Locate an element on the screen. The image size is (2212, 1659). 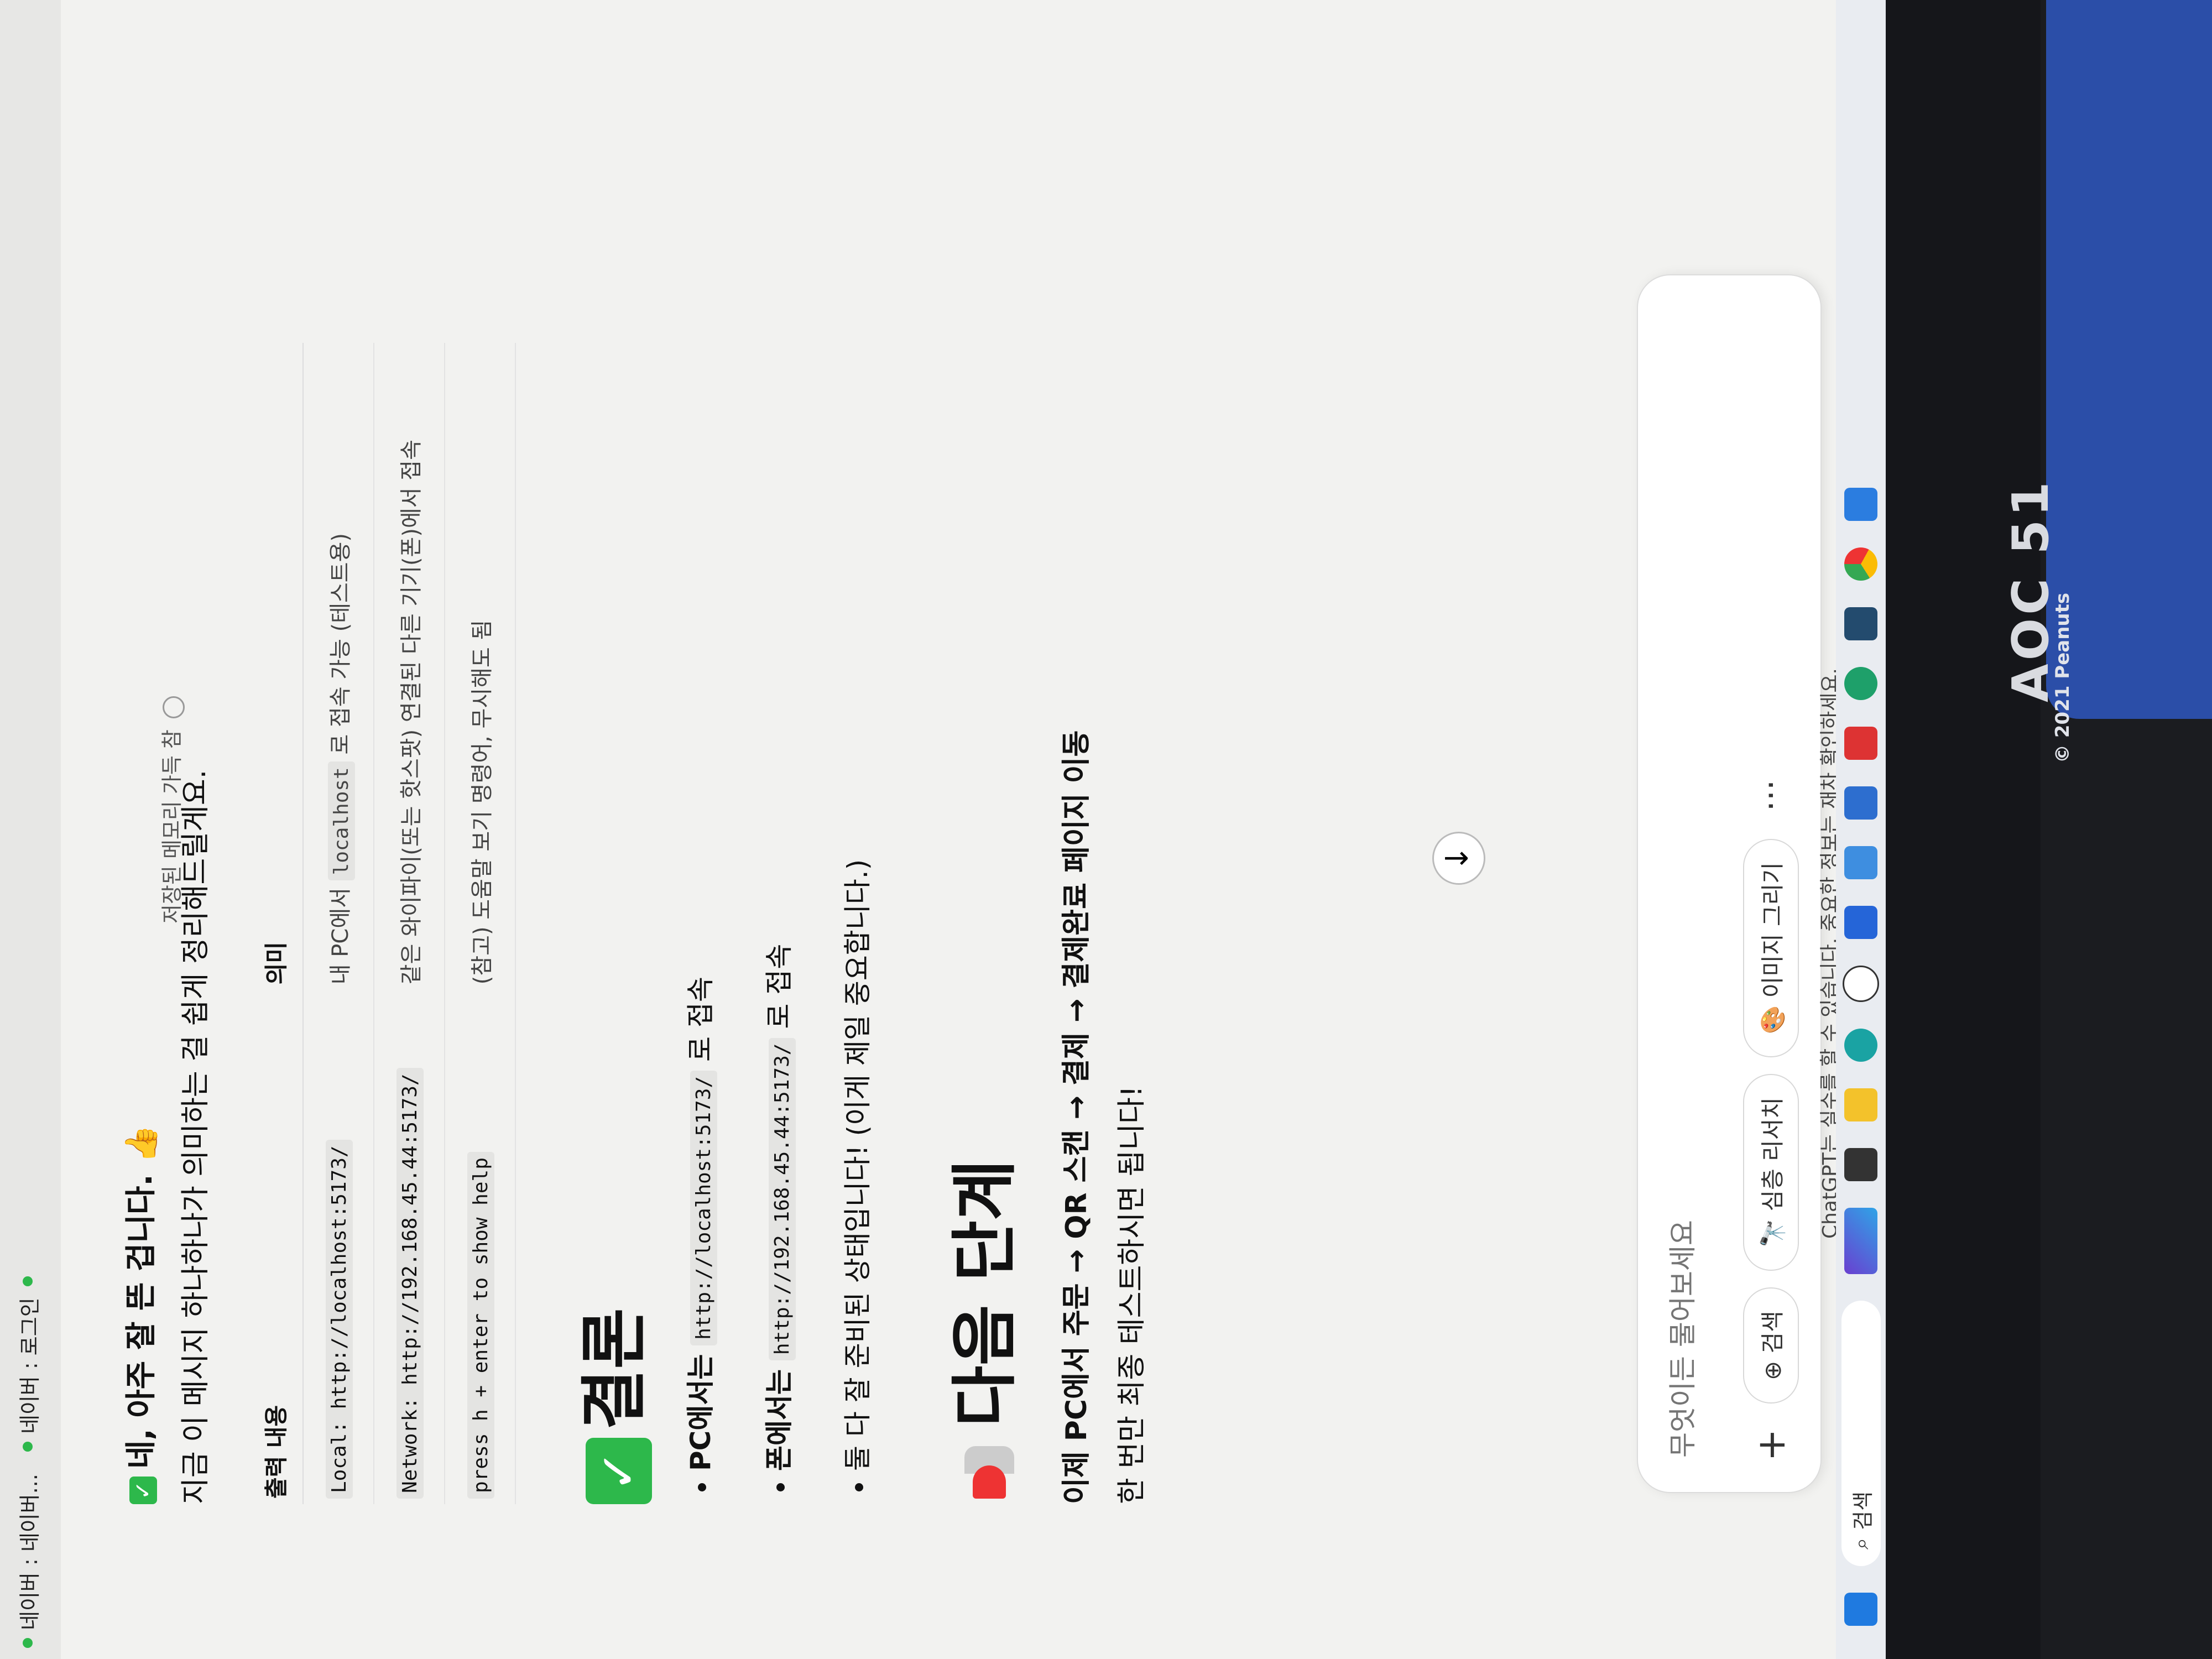
composer-tools: + ⊕ 검색 🔭 심층 리서치 🎨 이미지 그리기 ··· is located at coordinates (1771, 1120).